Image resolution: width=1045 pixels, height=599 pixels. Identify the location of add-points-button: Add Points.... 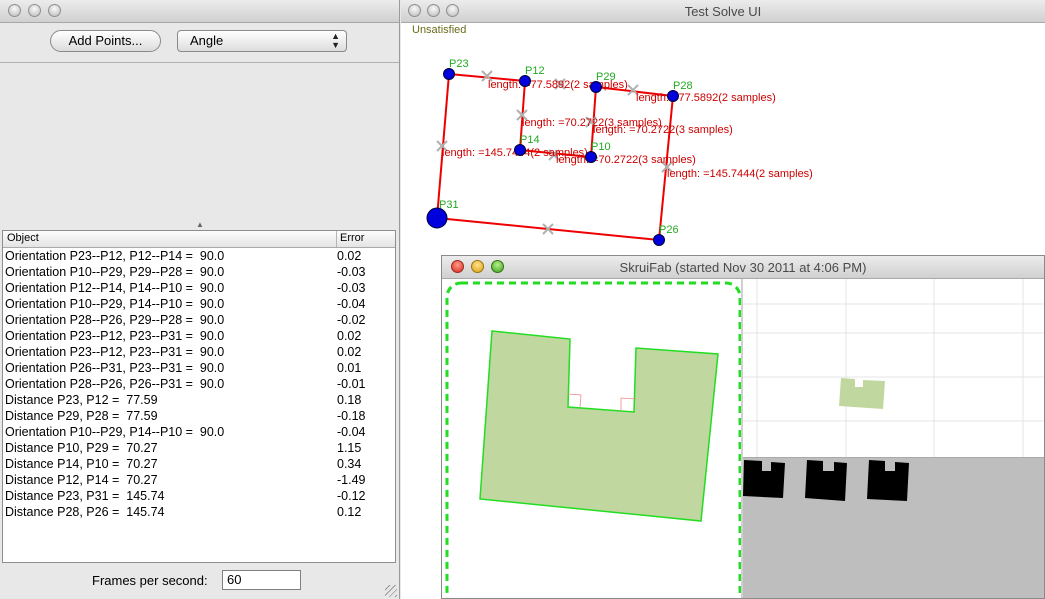
(105, 41).